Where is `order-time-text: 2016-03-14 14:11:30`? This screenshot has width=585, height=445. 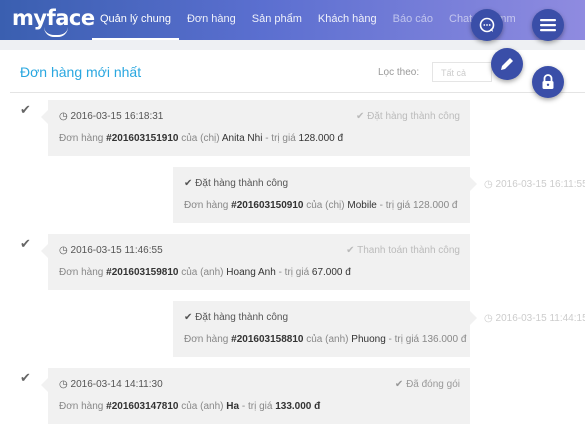
order-time-text: 2016-03-14 14:11:30 is located at coordinates (116, 384).